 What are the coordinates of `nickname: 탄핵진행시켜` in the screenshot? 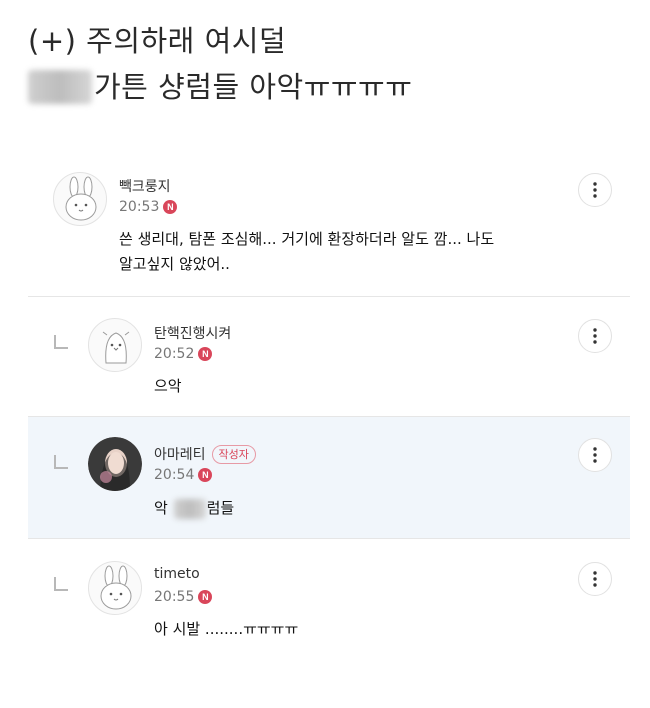 It's located at (192, 333).